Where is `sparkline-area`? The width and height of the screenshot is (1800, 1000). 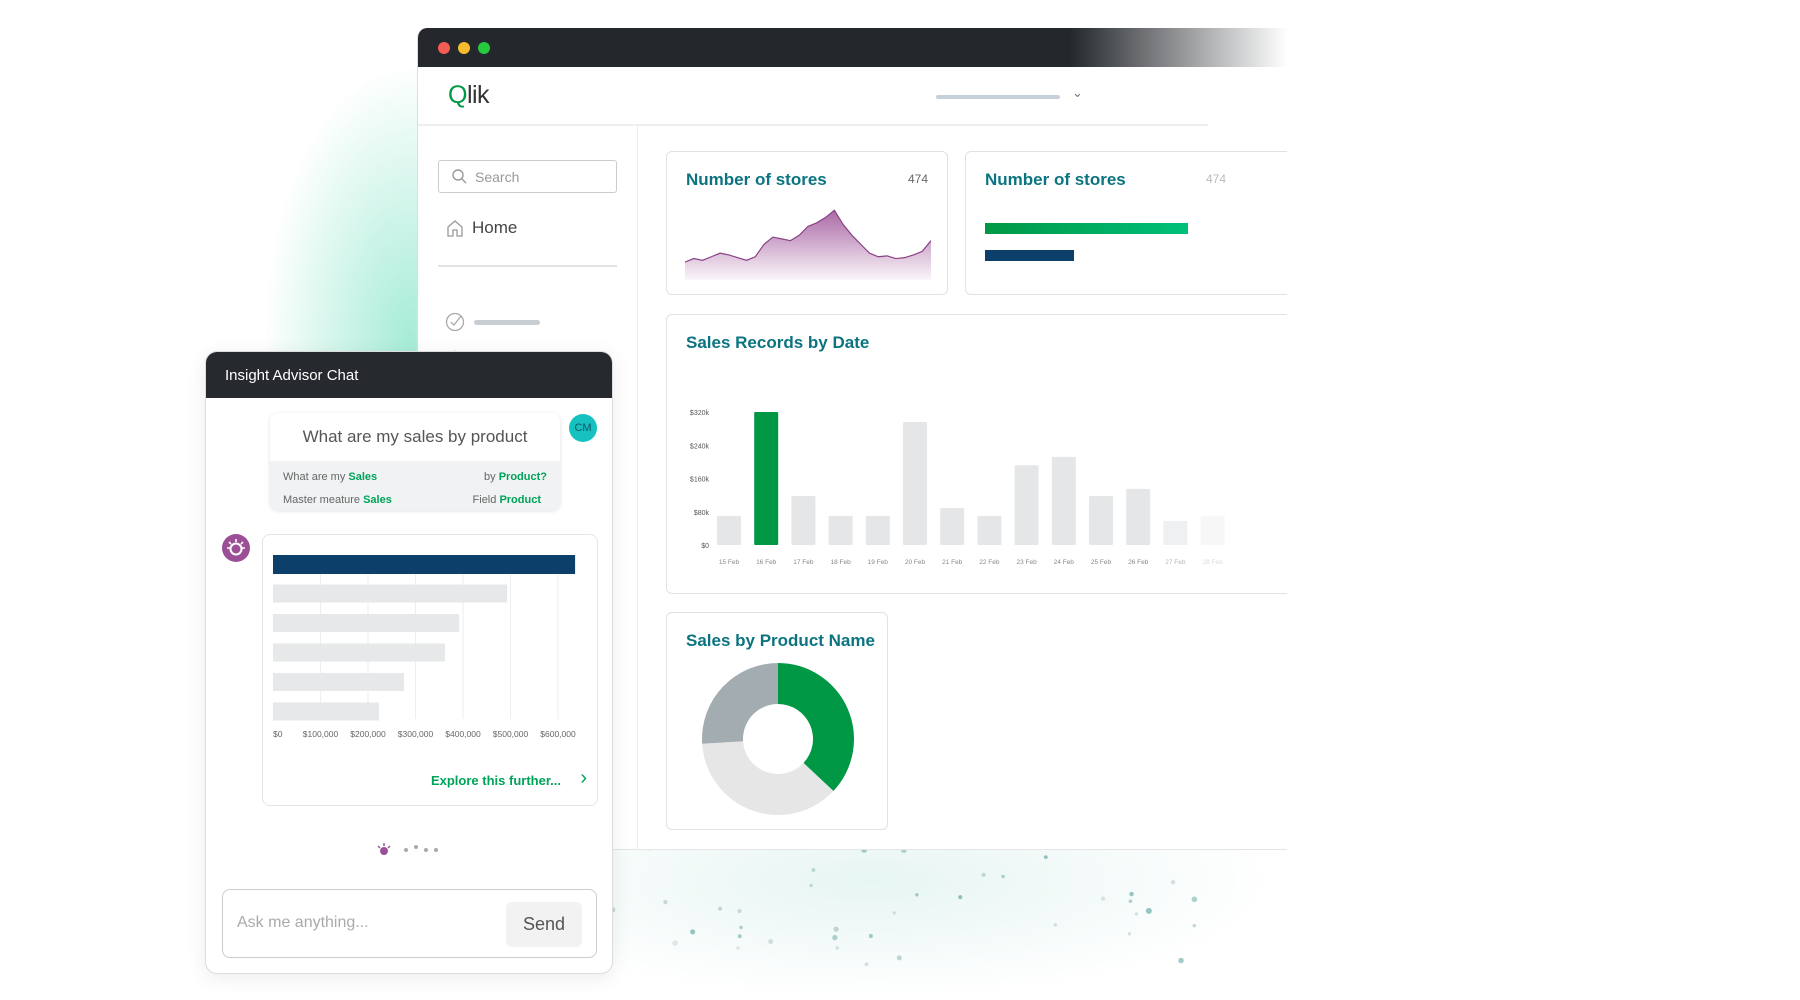
sparkline-area is located at coordinates (808, 245).